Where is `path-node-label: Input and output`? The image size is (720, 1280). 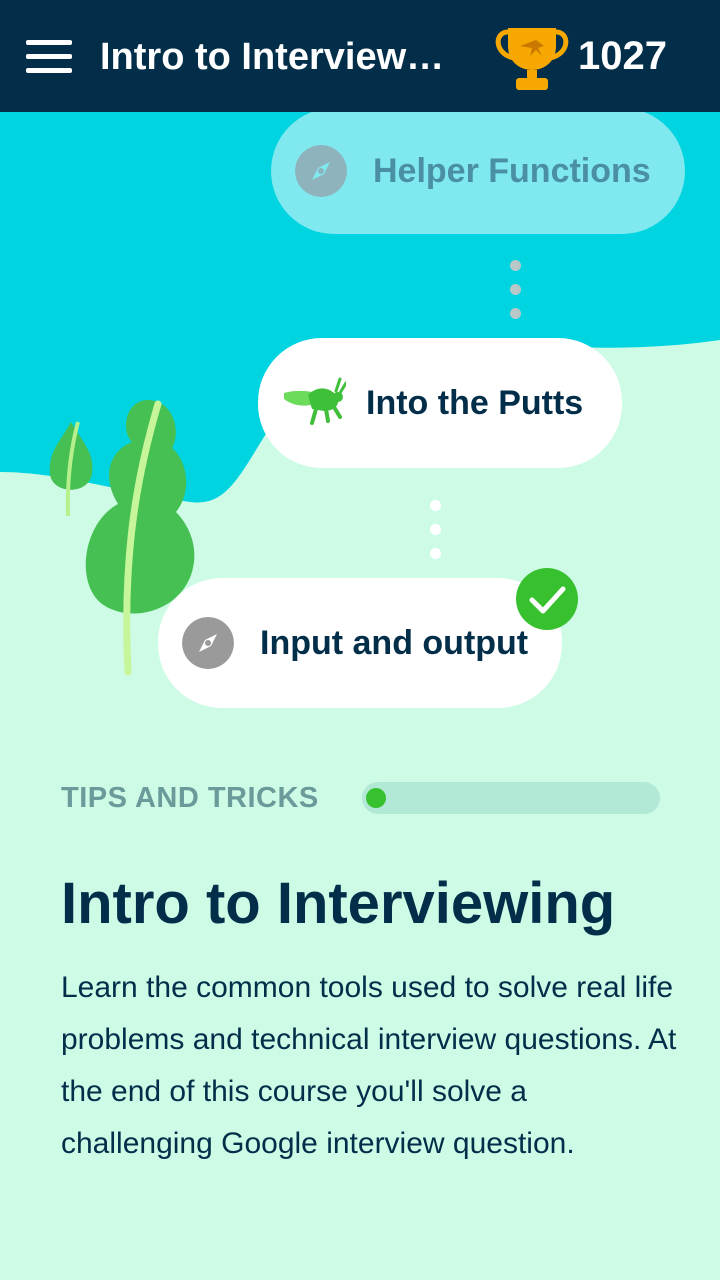
path-node-label: Input and output is located at coordinates (394, 642).